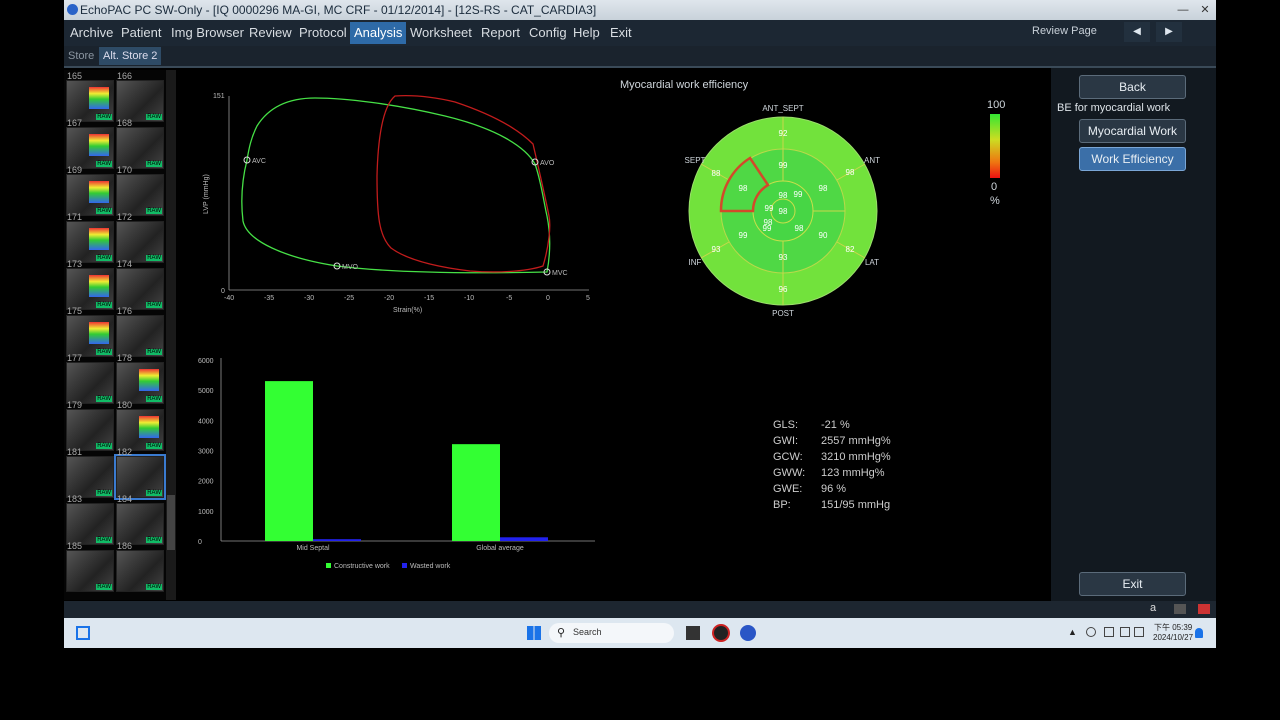  What do you see at coordinates (91, 33) in the screenshot?
I see `menu-archive: Archive` at bounding box center [91, 33].